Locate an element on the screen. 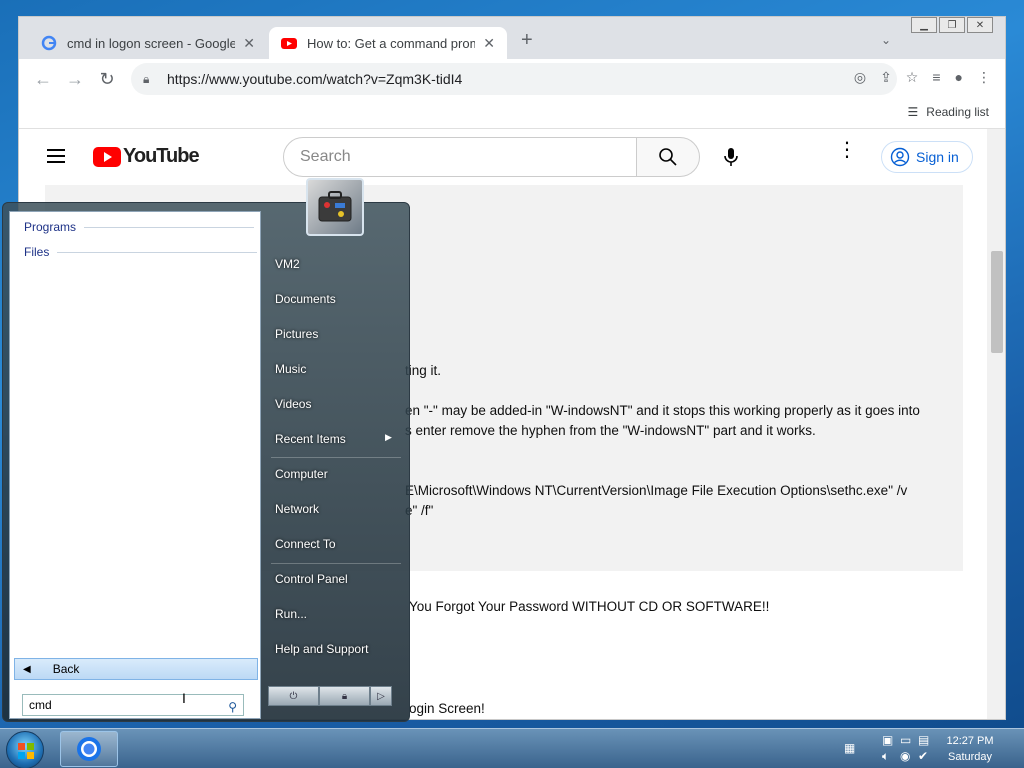 The width and height of the screenshot is (1024, 768). start-item-pictures: Pictures is located at coordinates (296, 334).